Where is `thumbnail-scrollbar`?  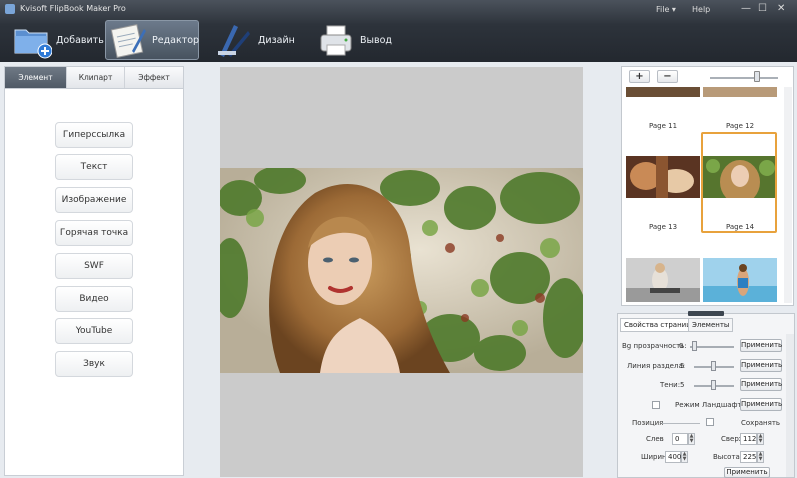
thumbnail-scrollbar is located at coordinates (788, 195).